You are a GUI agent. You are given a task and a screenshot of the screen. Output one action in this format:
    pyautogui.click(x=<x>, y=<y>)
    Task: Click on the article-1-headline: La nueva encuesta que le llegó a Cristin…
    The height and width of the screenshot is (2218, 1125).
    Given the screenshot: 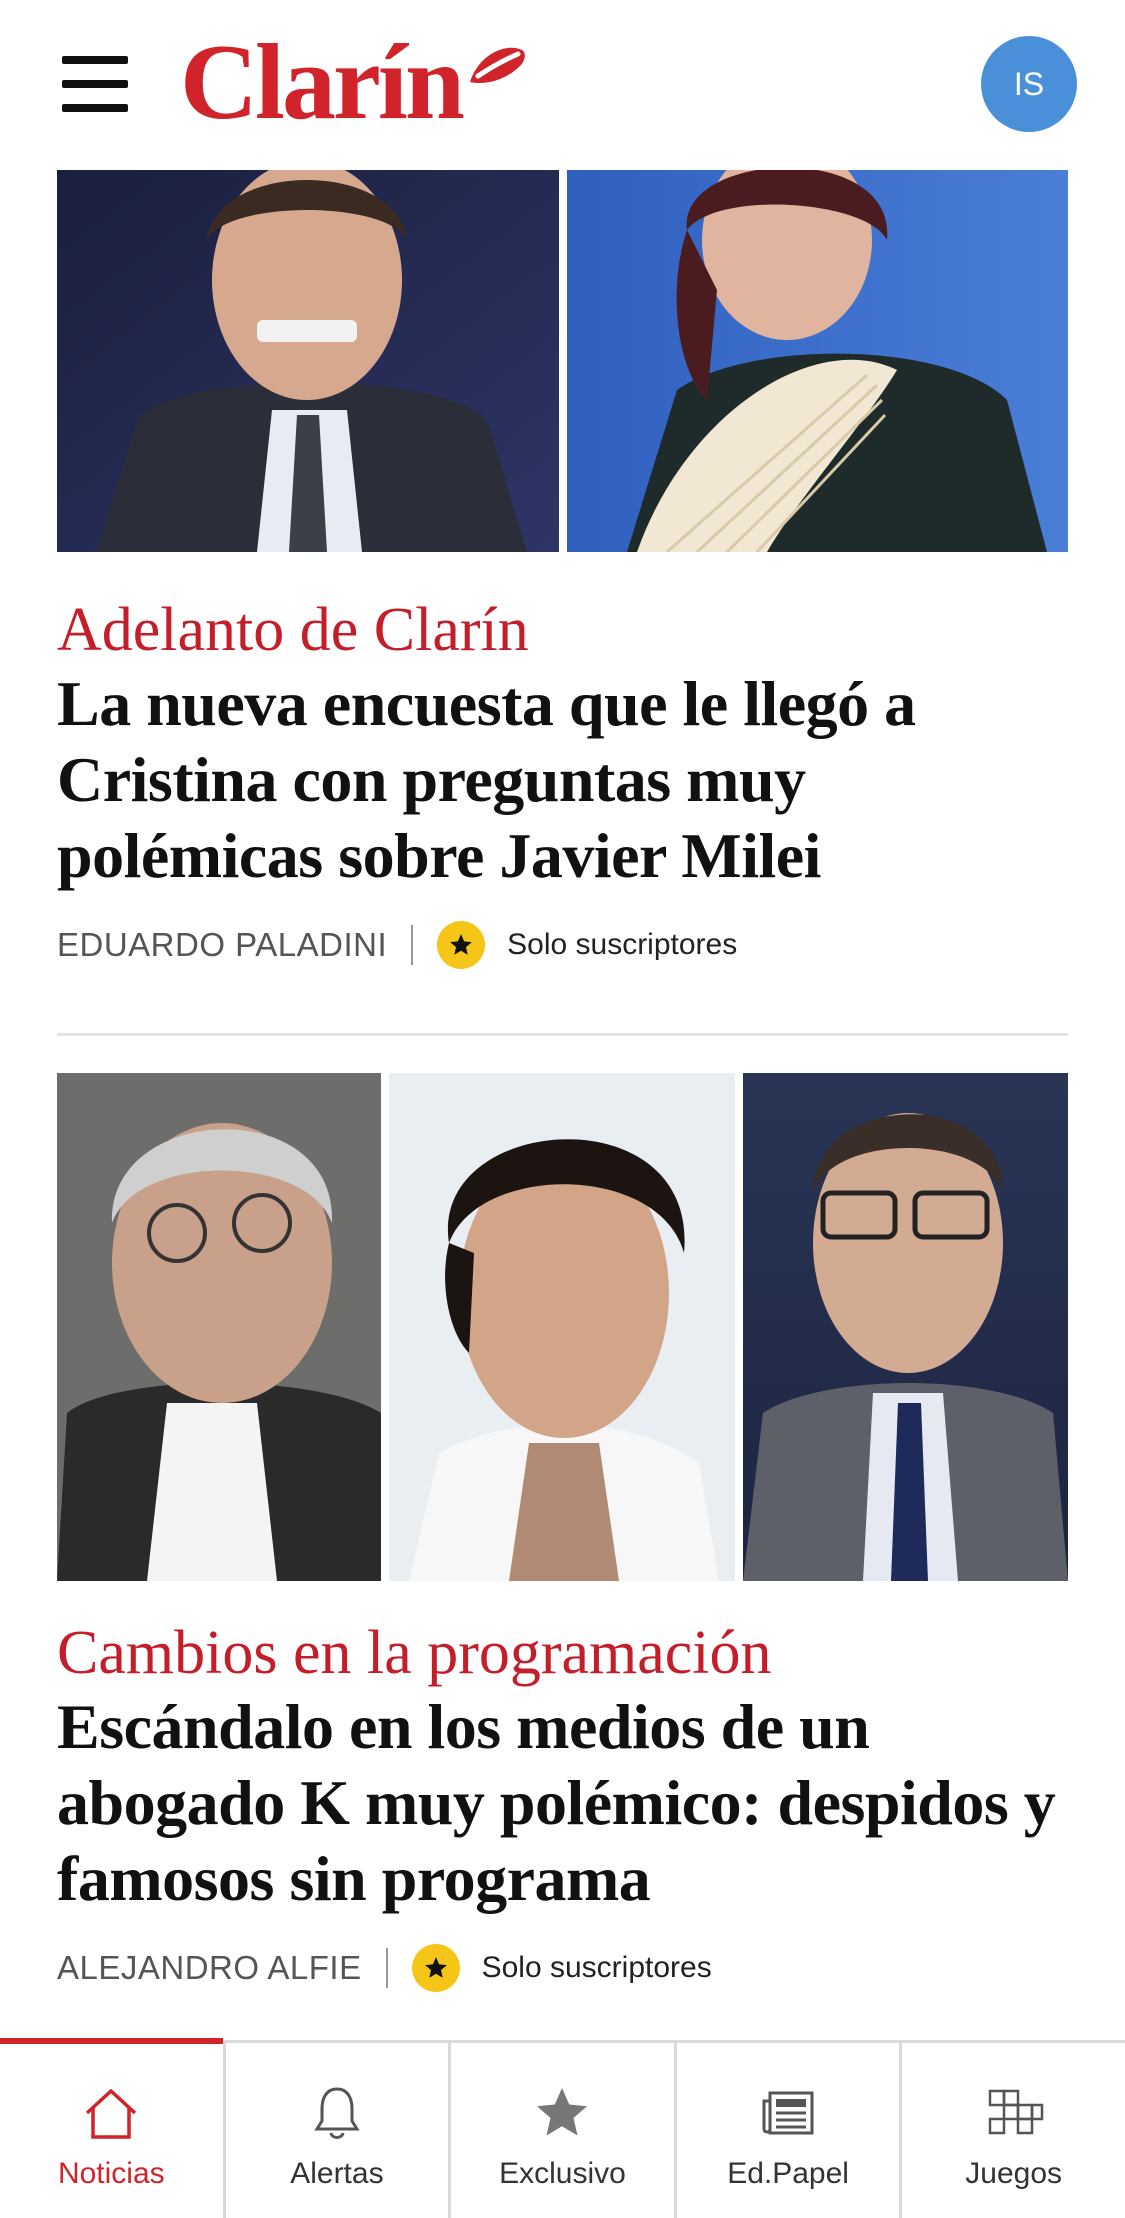 What is the action you would take?
    pyautogui.click(x=562, y=780)
    